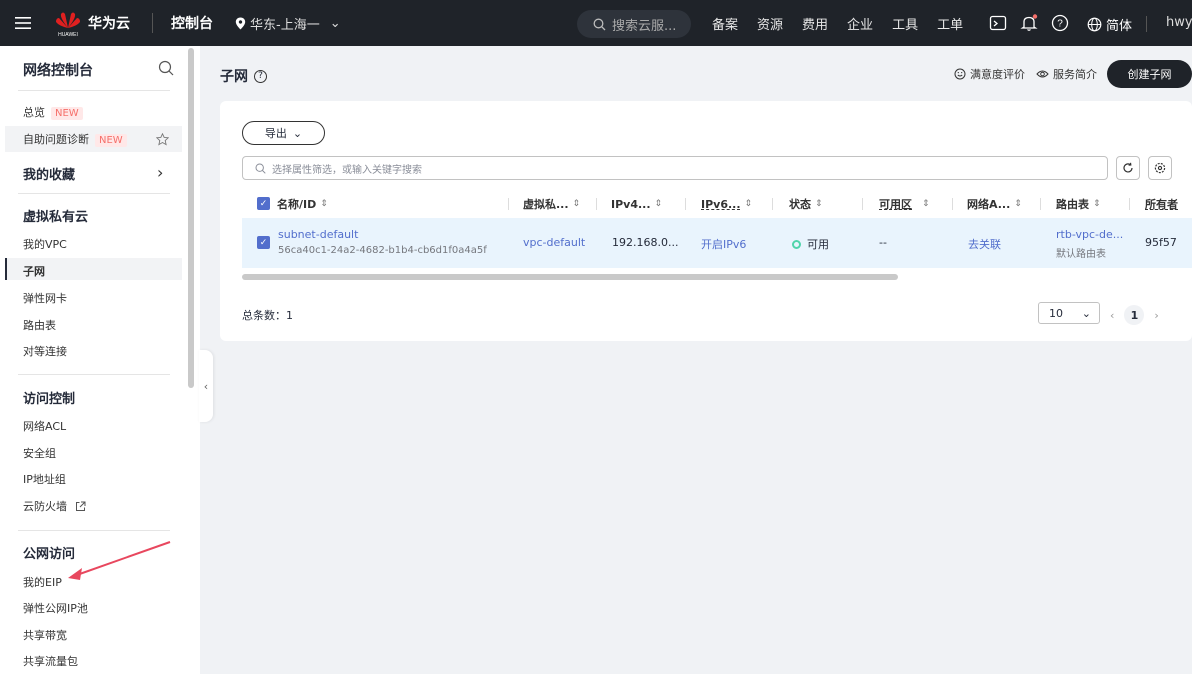 This screenshot has width=1192, height=674. Describe the element at coordinates (895, 204) in the screenshot. I see `col-label: 可用区` at that location.